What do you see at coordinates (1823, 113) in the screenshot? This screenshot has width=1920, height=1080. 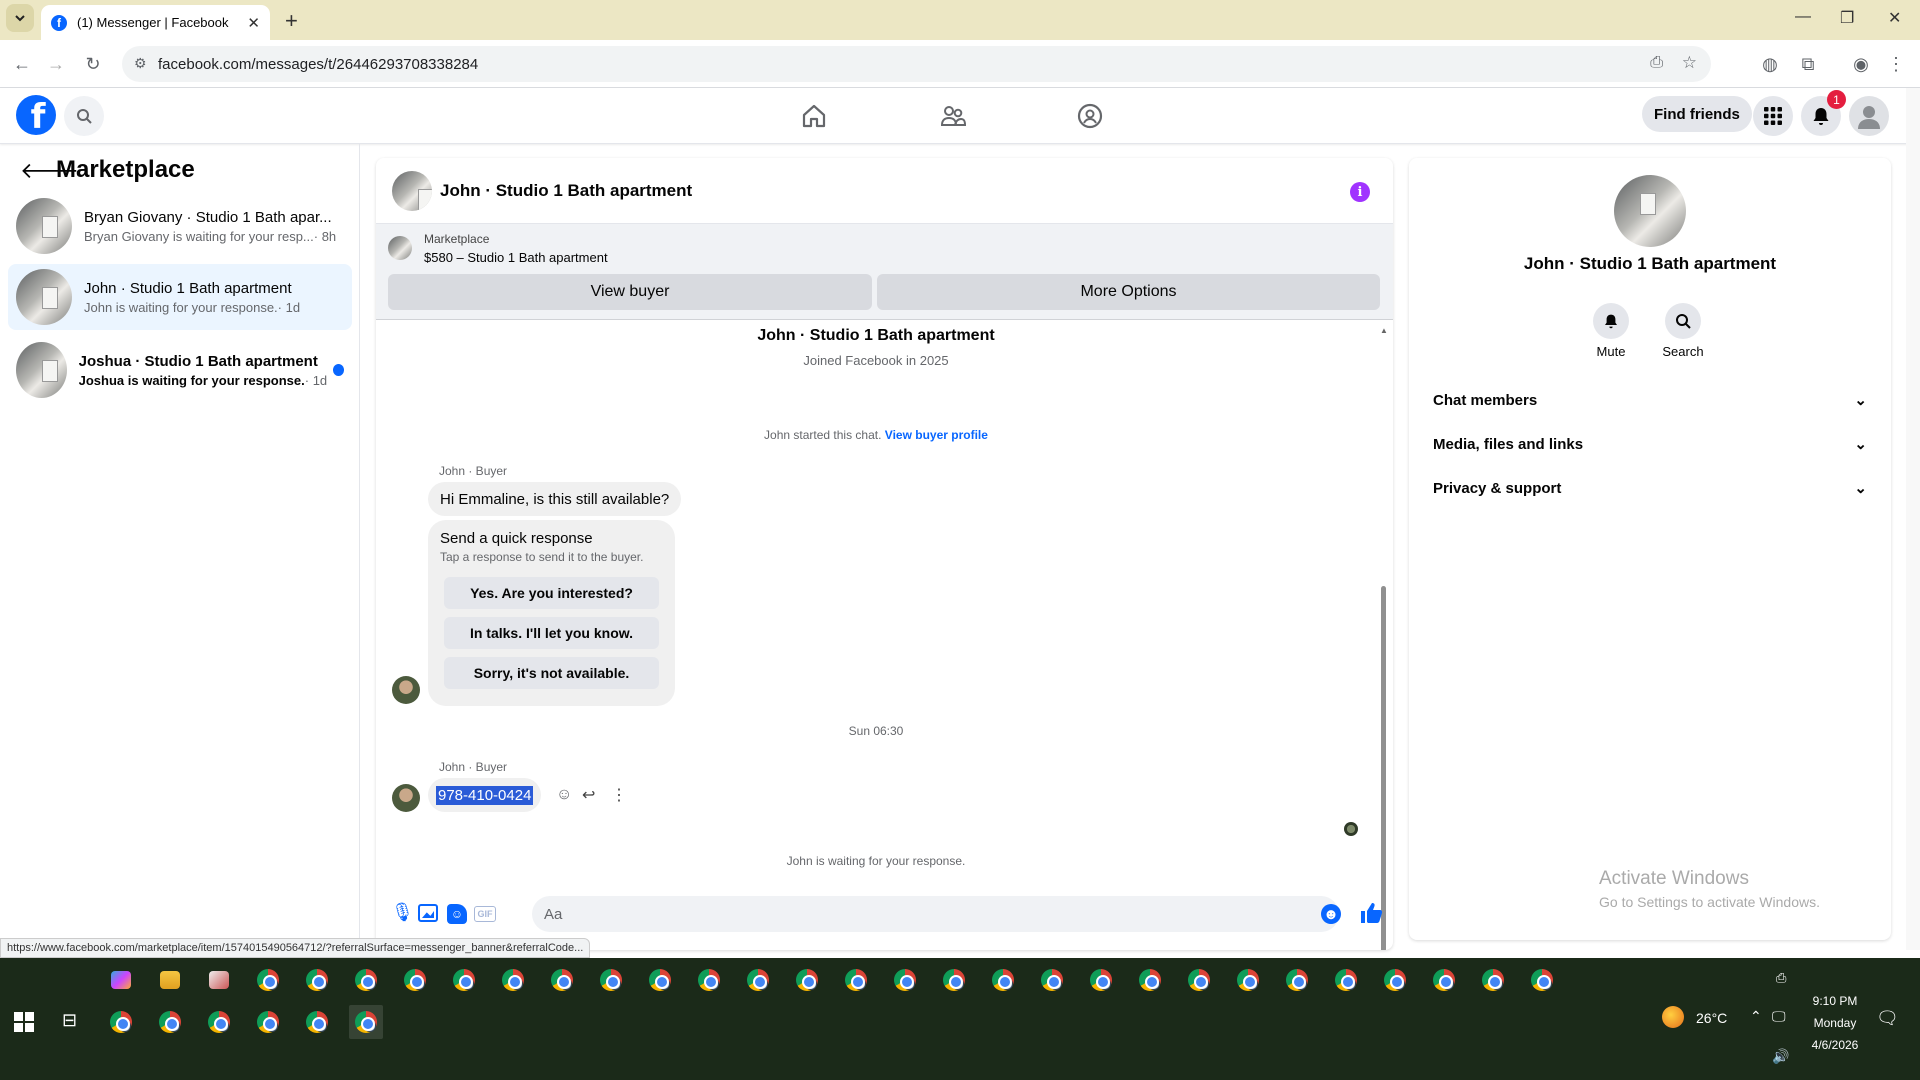 I see `notifications-button: 1` at bounding box center [1823, 113].